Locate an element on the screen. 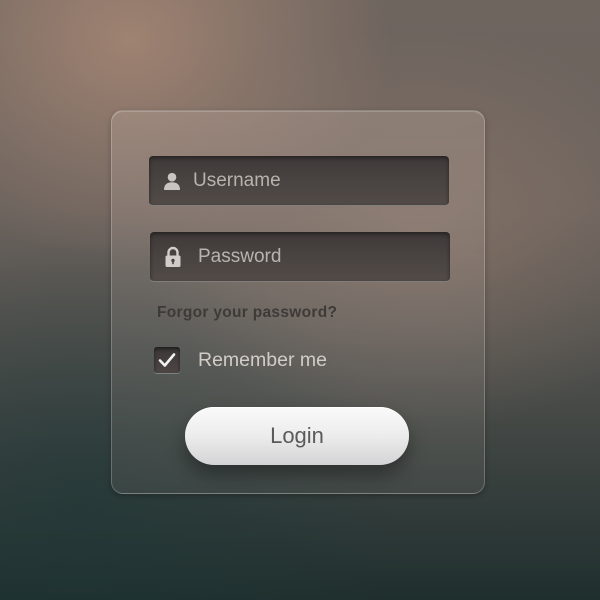 This screenshot has height=600, width=600. username-field is located at coordinates (299, 181).